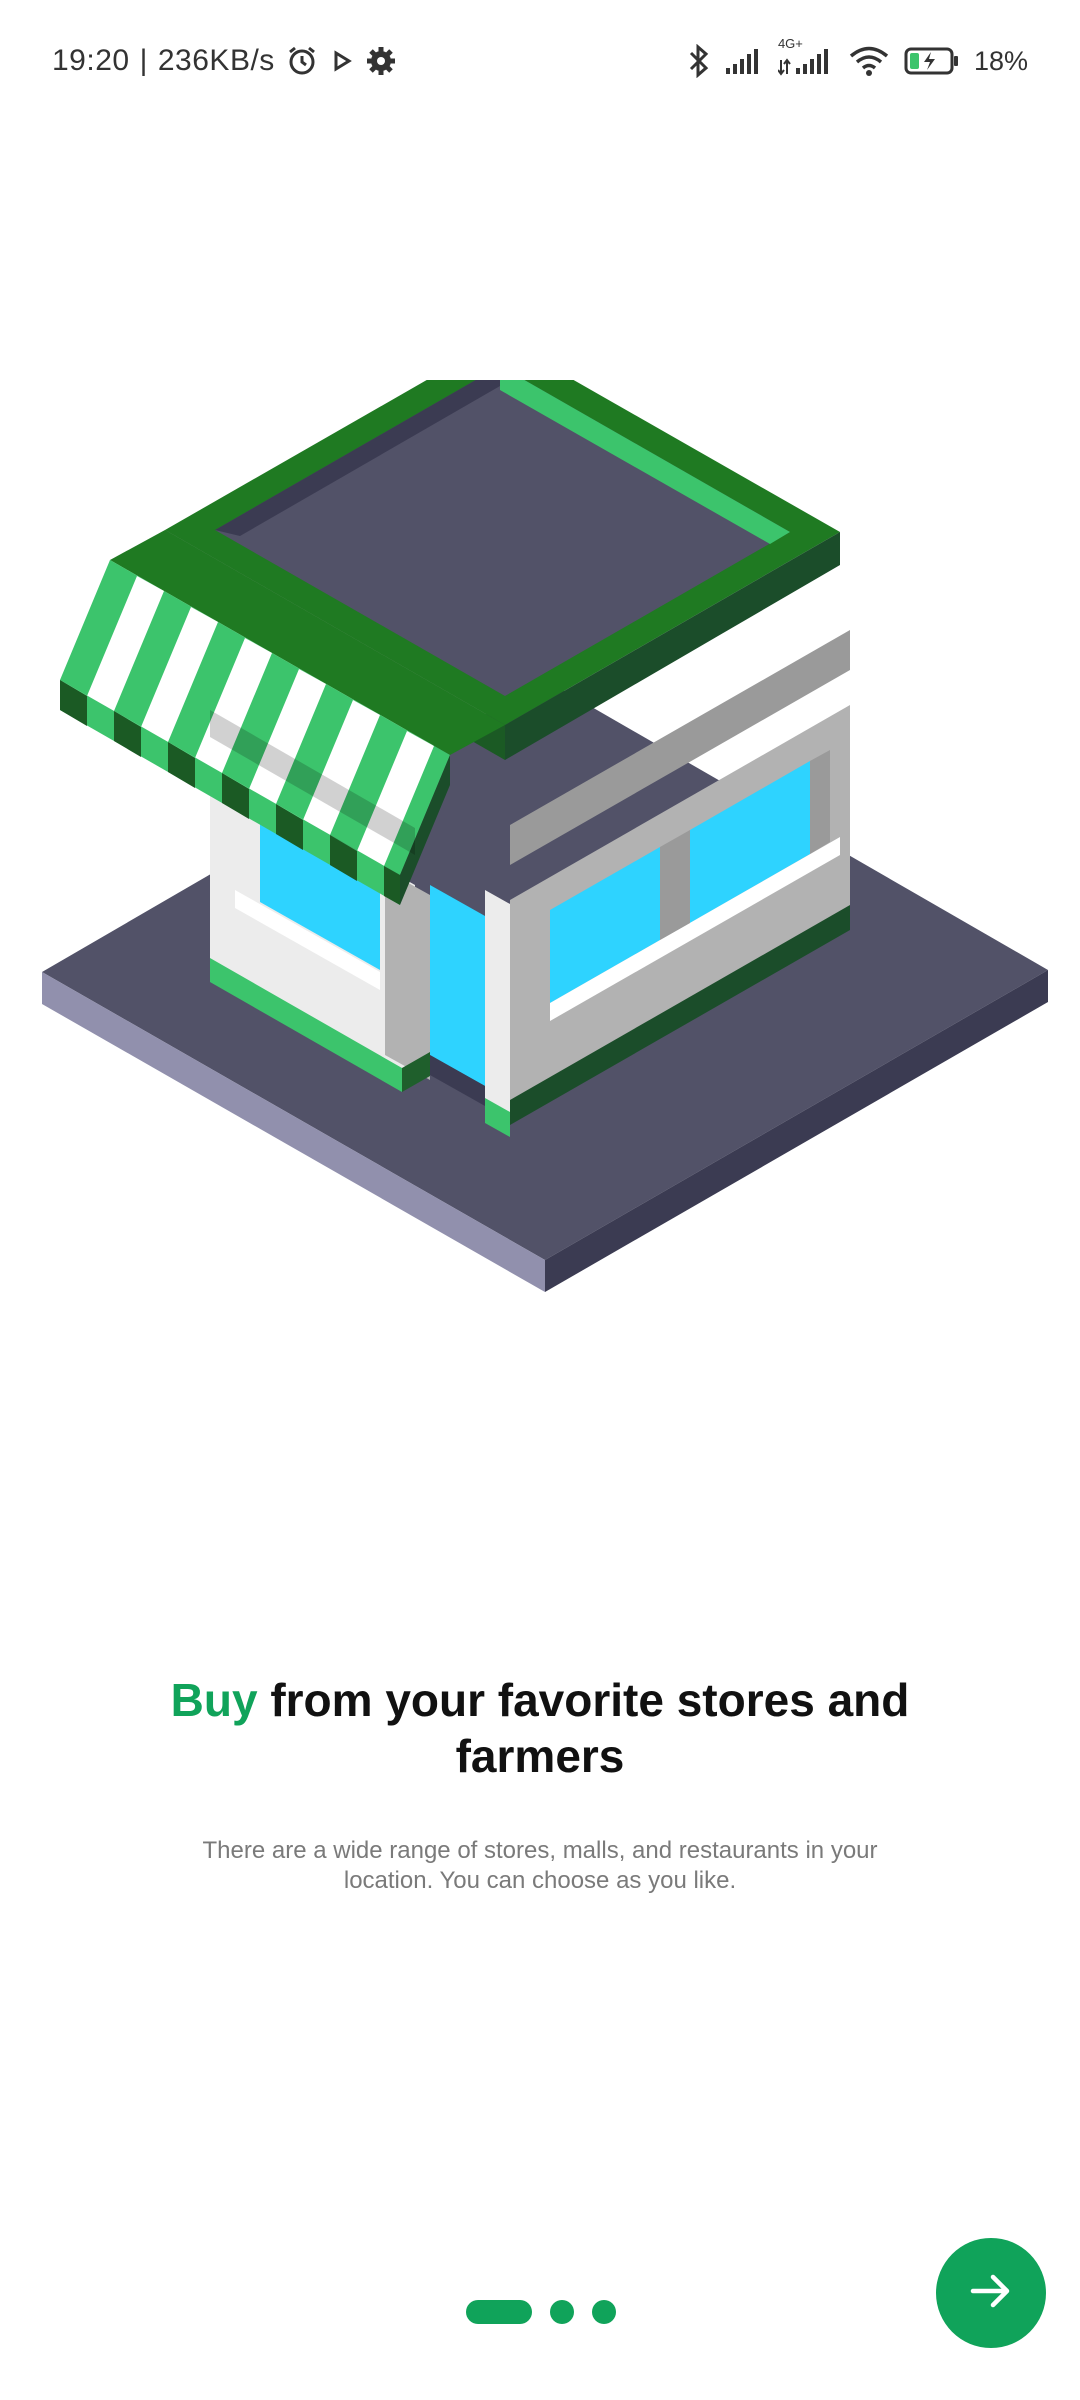 This screenshot has height=2400, width=1080. What do you see at coordinates (699, 61) in the screenshot?
I see `bluetooth-icon` at bounding box center [699, 61].